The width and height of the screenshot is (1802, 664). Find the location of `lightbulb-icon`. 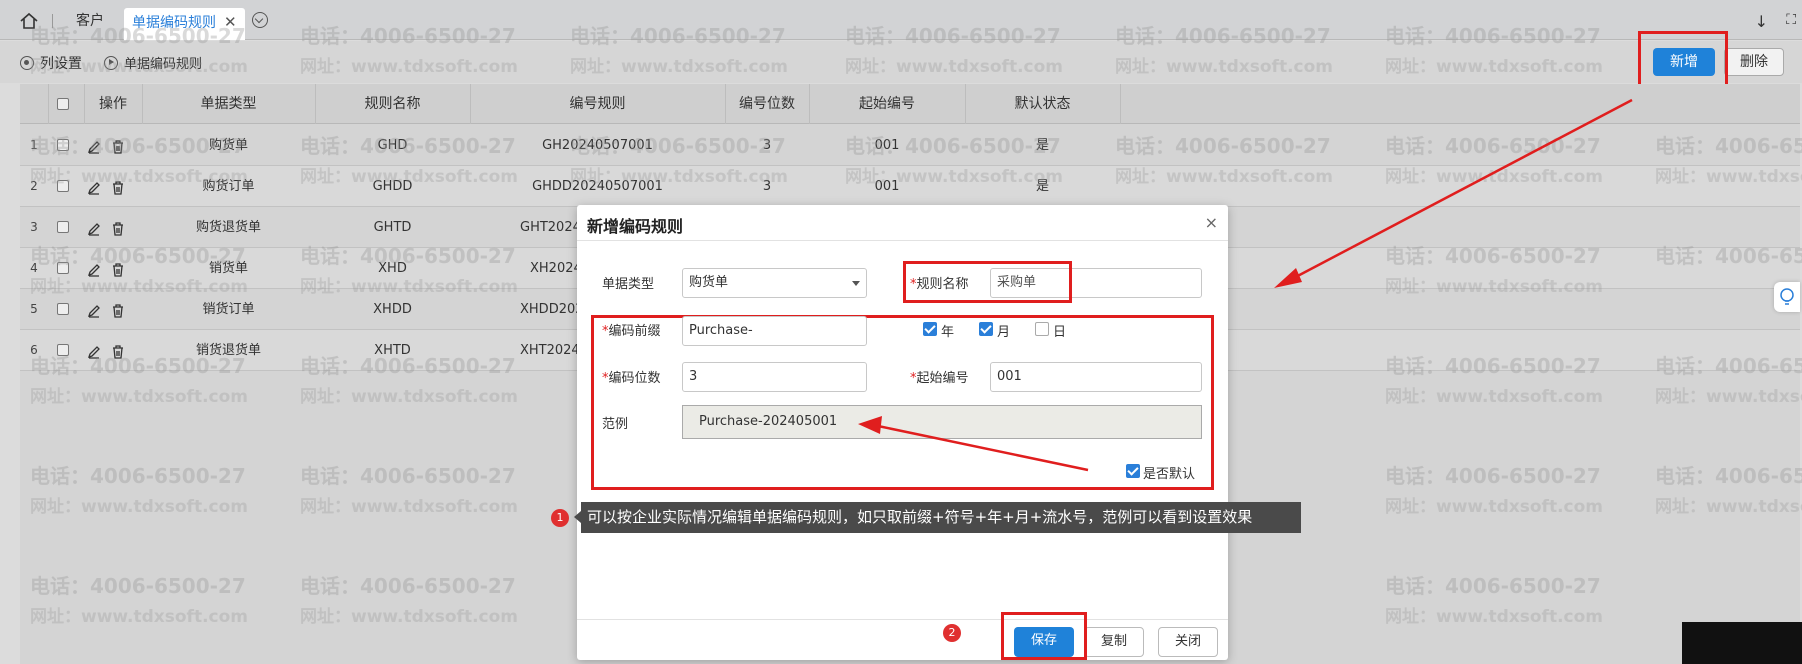

lightbulb-icon is located at coordinates (1787, 296).